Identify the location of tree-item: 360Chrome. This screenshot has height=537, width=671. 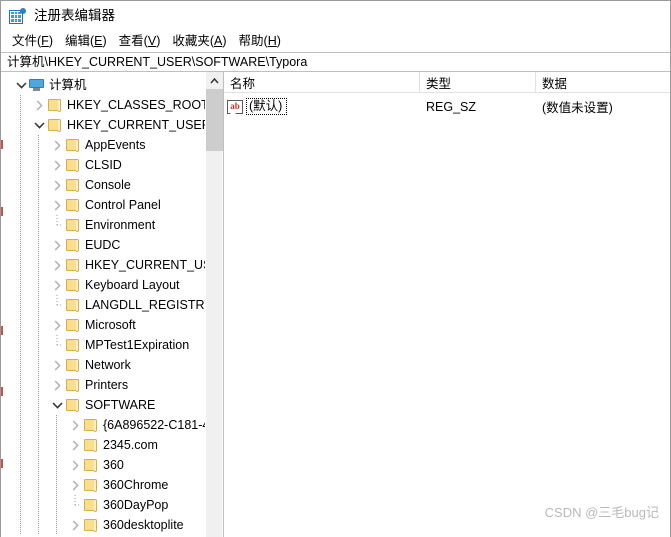
(103, 485).